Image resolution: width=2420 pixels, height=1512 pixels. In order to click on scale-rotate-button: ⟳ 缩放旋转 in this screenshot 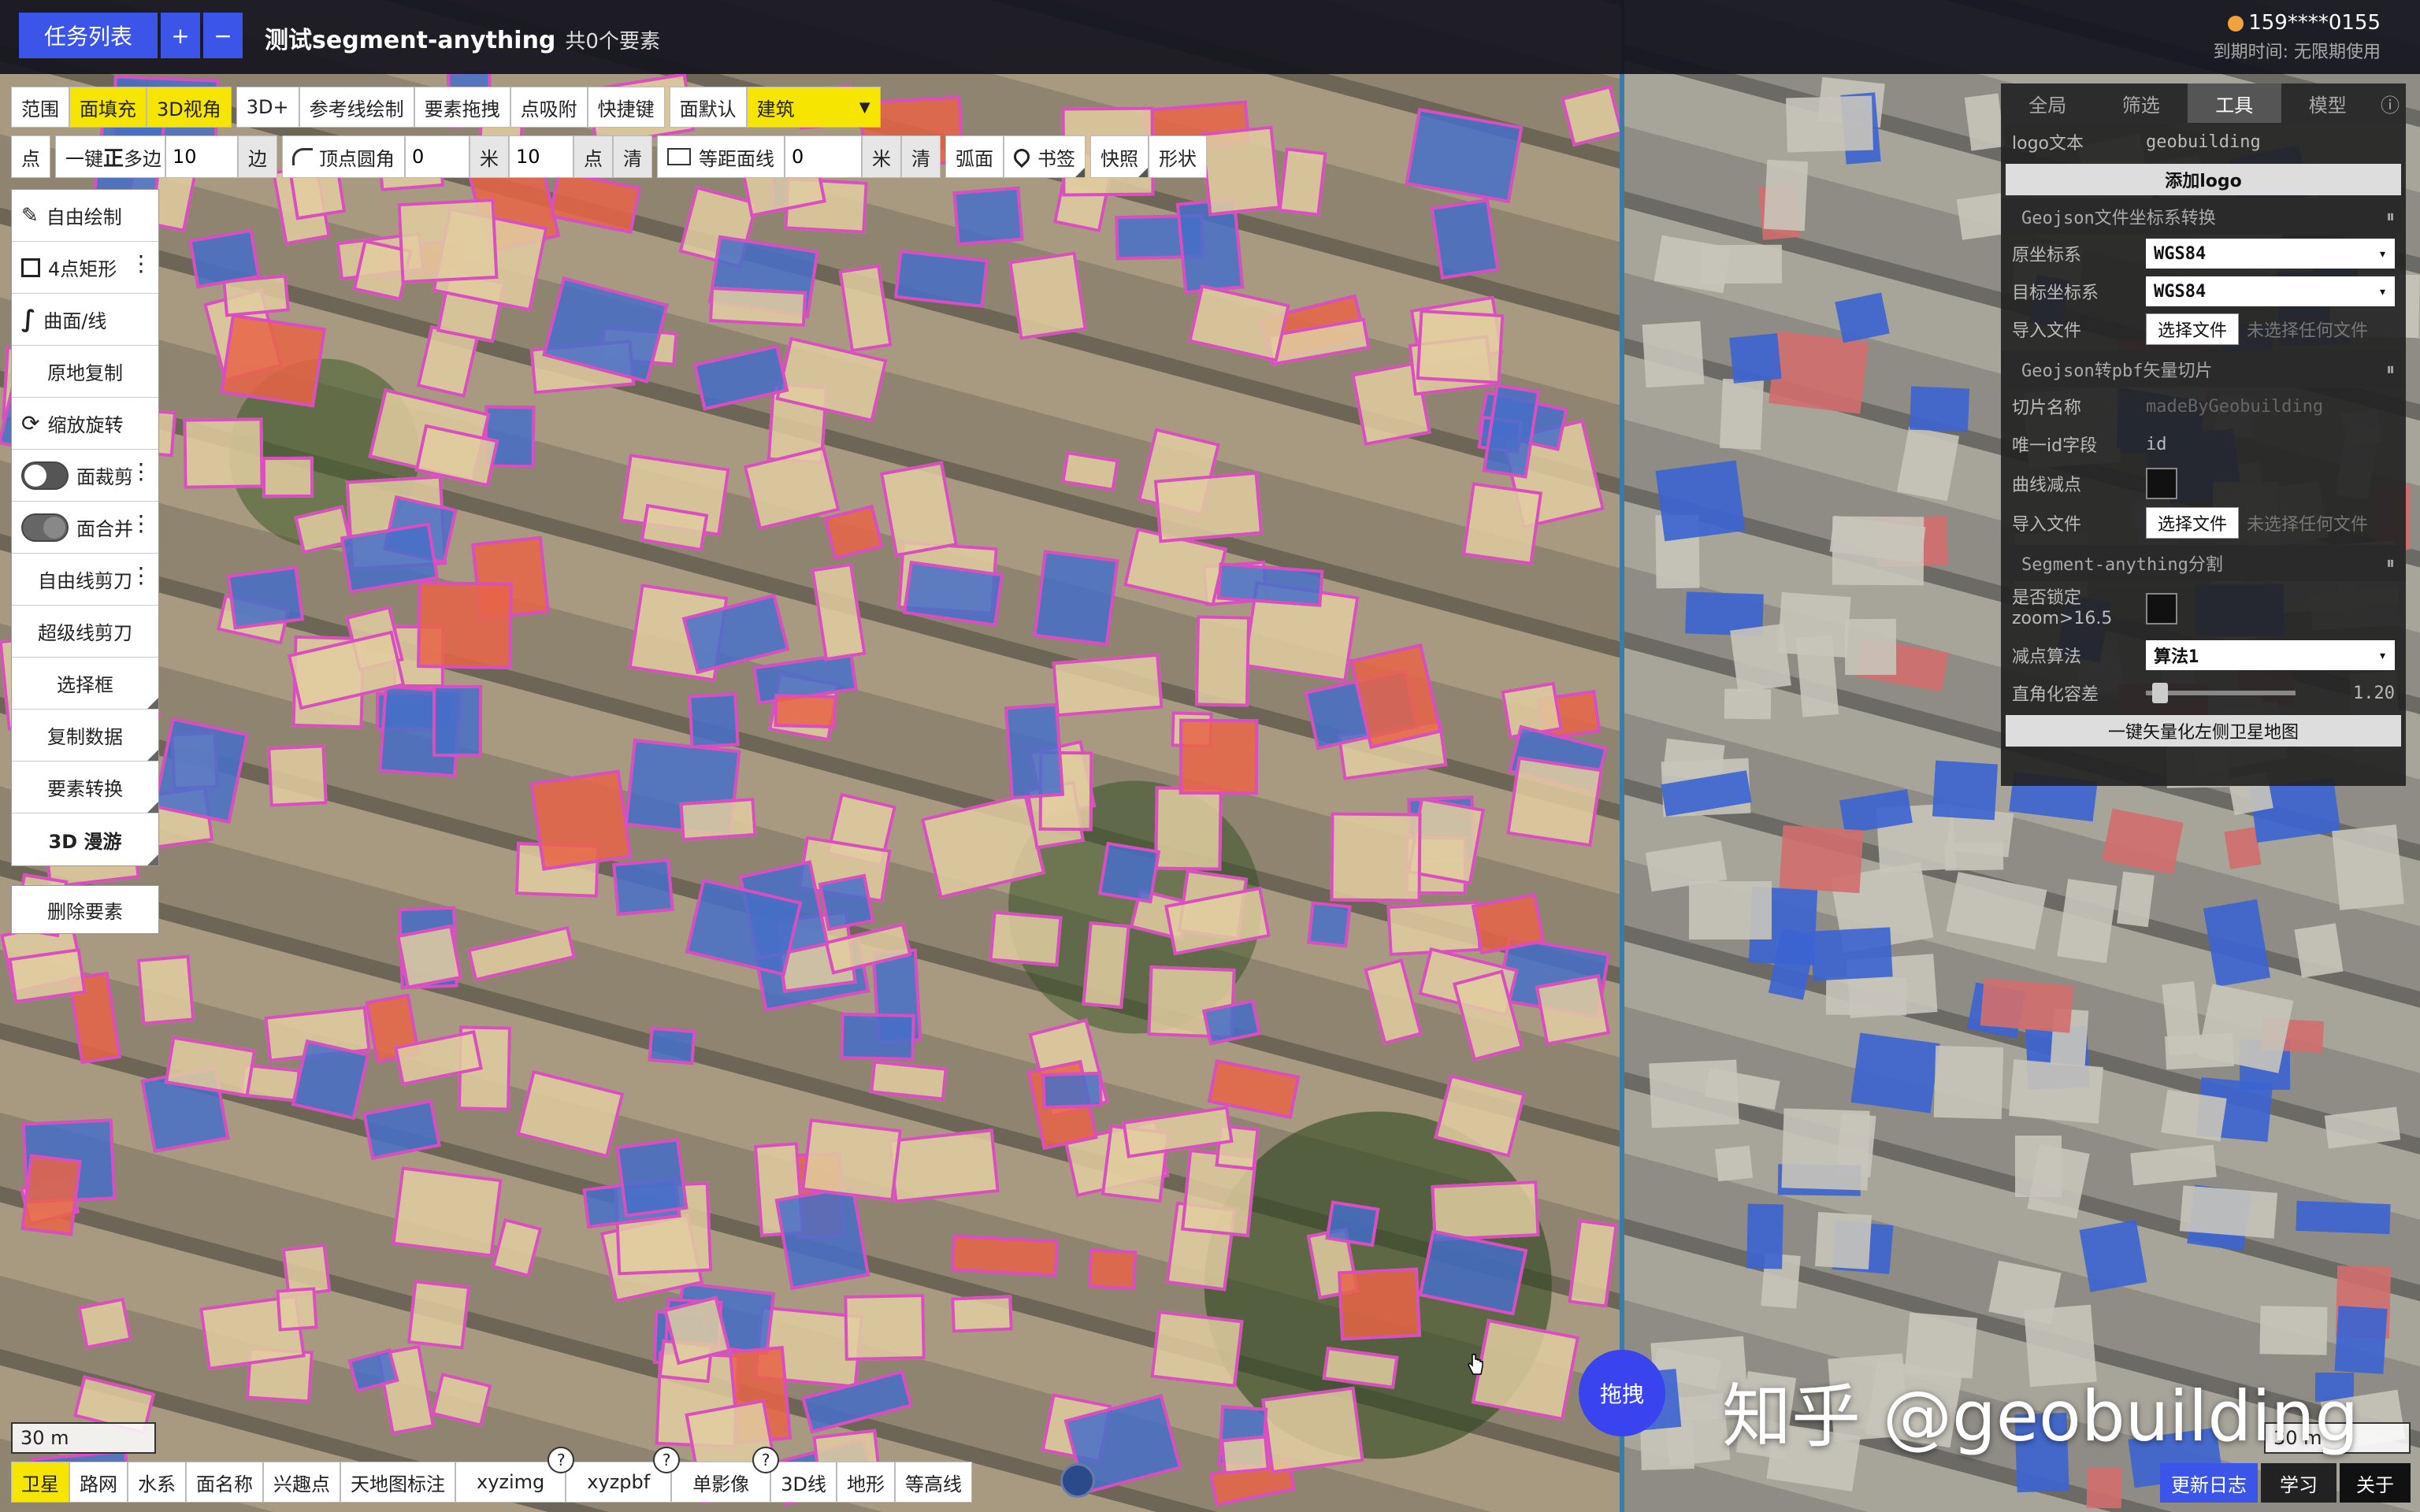, I will do `click(85, 424)`.